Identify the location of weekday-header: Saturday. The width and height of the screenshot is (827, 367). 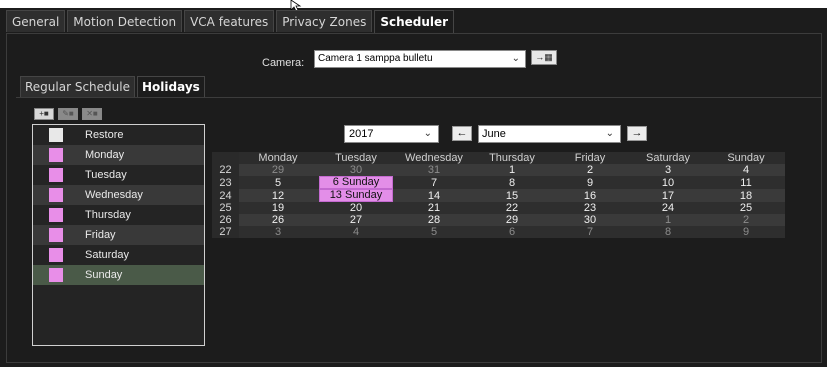
(668, 158).